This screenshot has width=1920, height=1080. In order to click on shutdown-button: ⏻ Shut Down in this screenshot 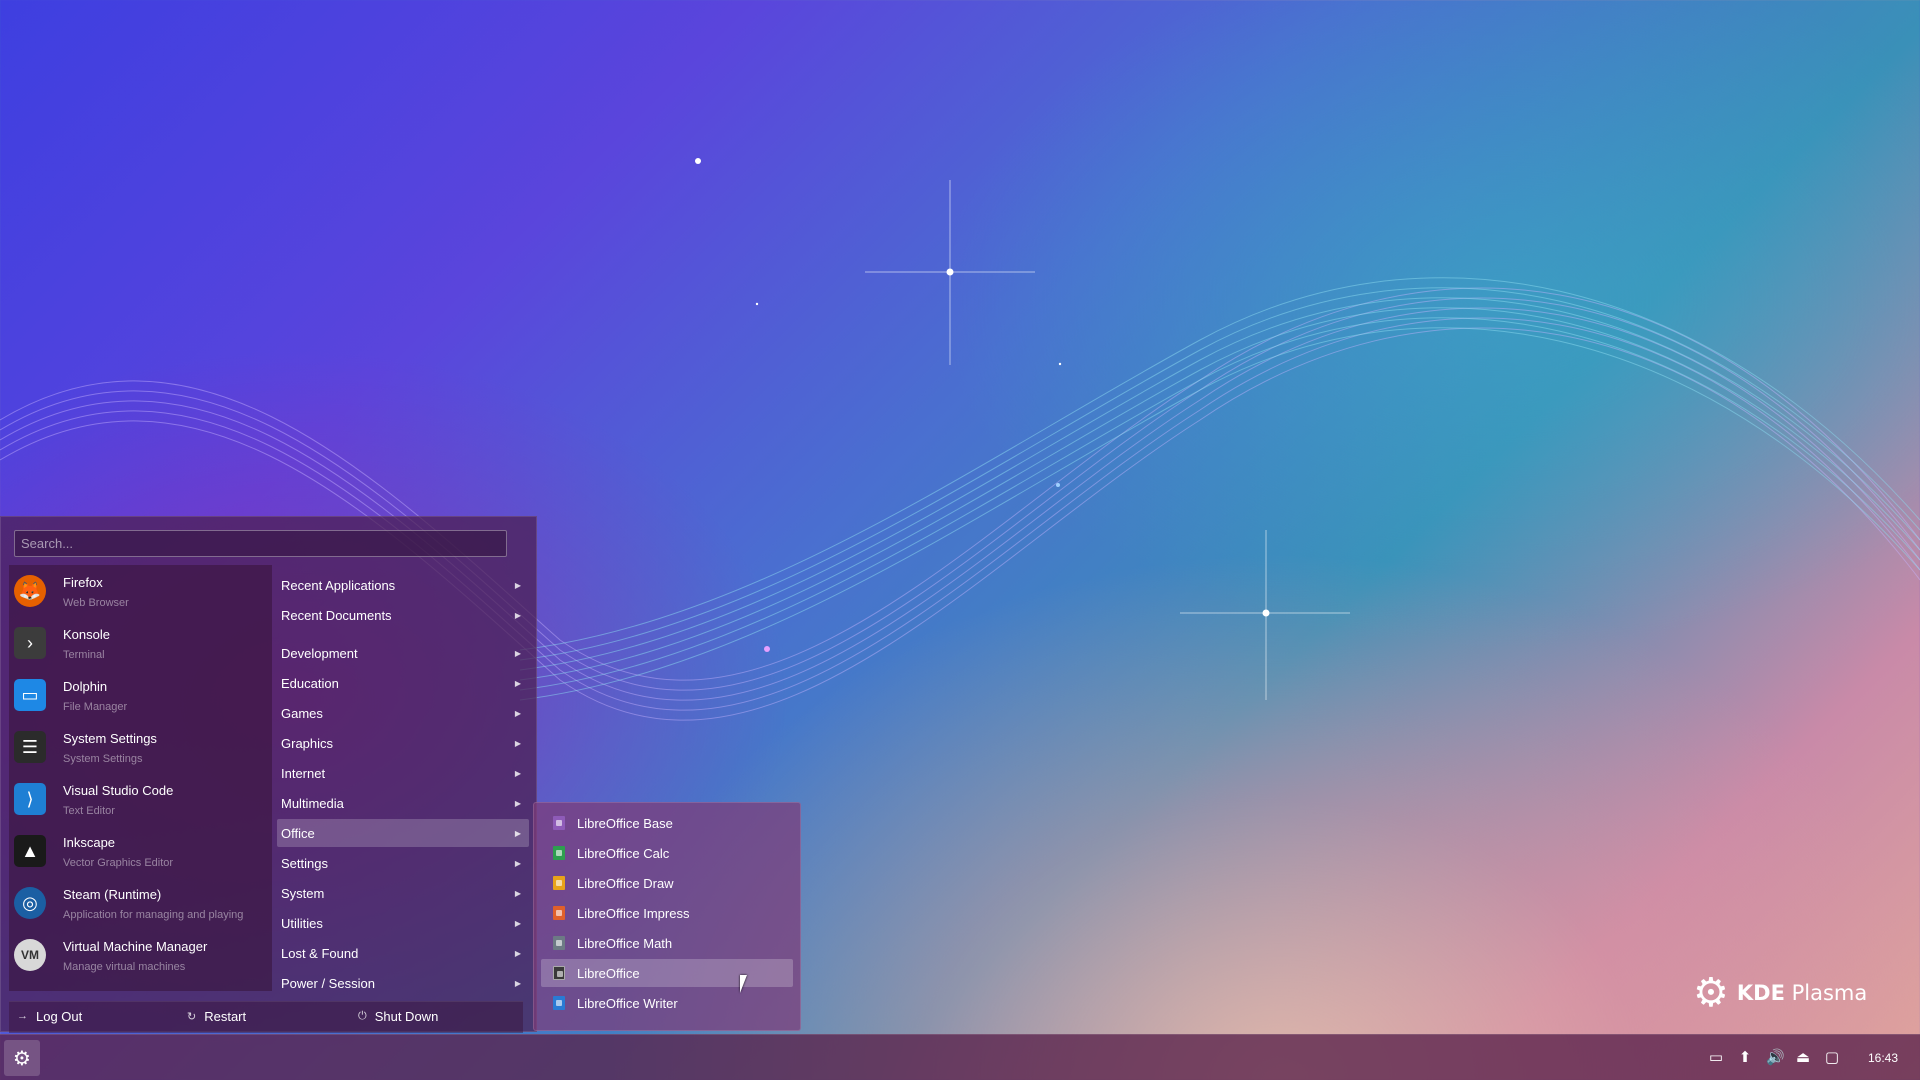, I will do `click(398, 1016)`.